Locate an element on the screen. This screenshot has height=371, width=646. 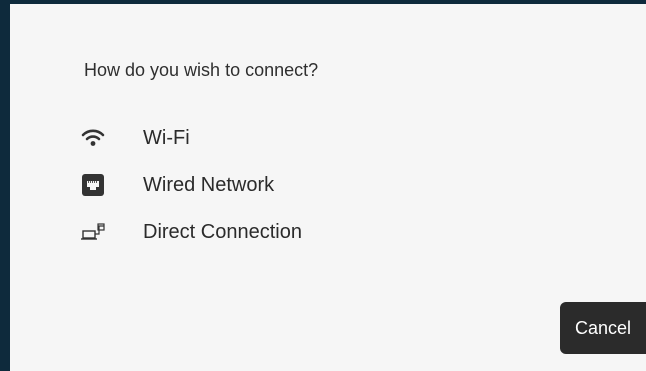
ethernet-icon is located at coordinates (93, 185).